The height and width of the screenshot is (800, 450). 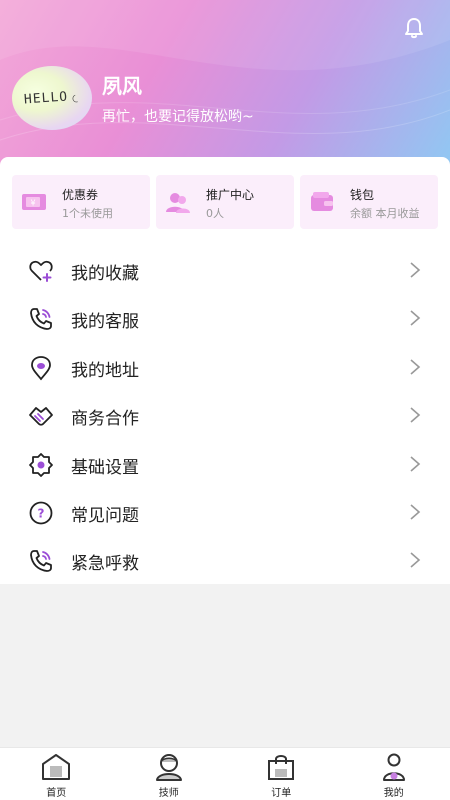 I want to click on coupon-icon: ¥, so click(x=34, y=202).